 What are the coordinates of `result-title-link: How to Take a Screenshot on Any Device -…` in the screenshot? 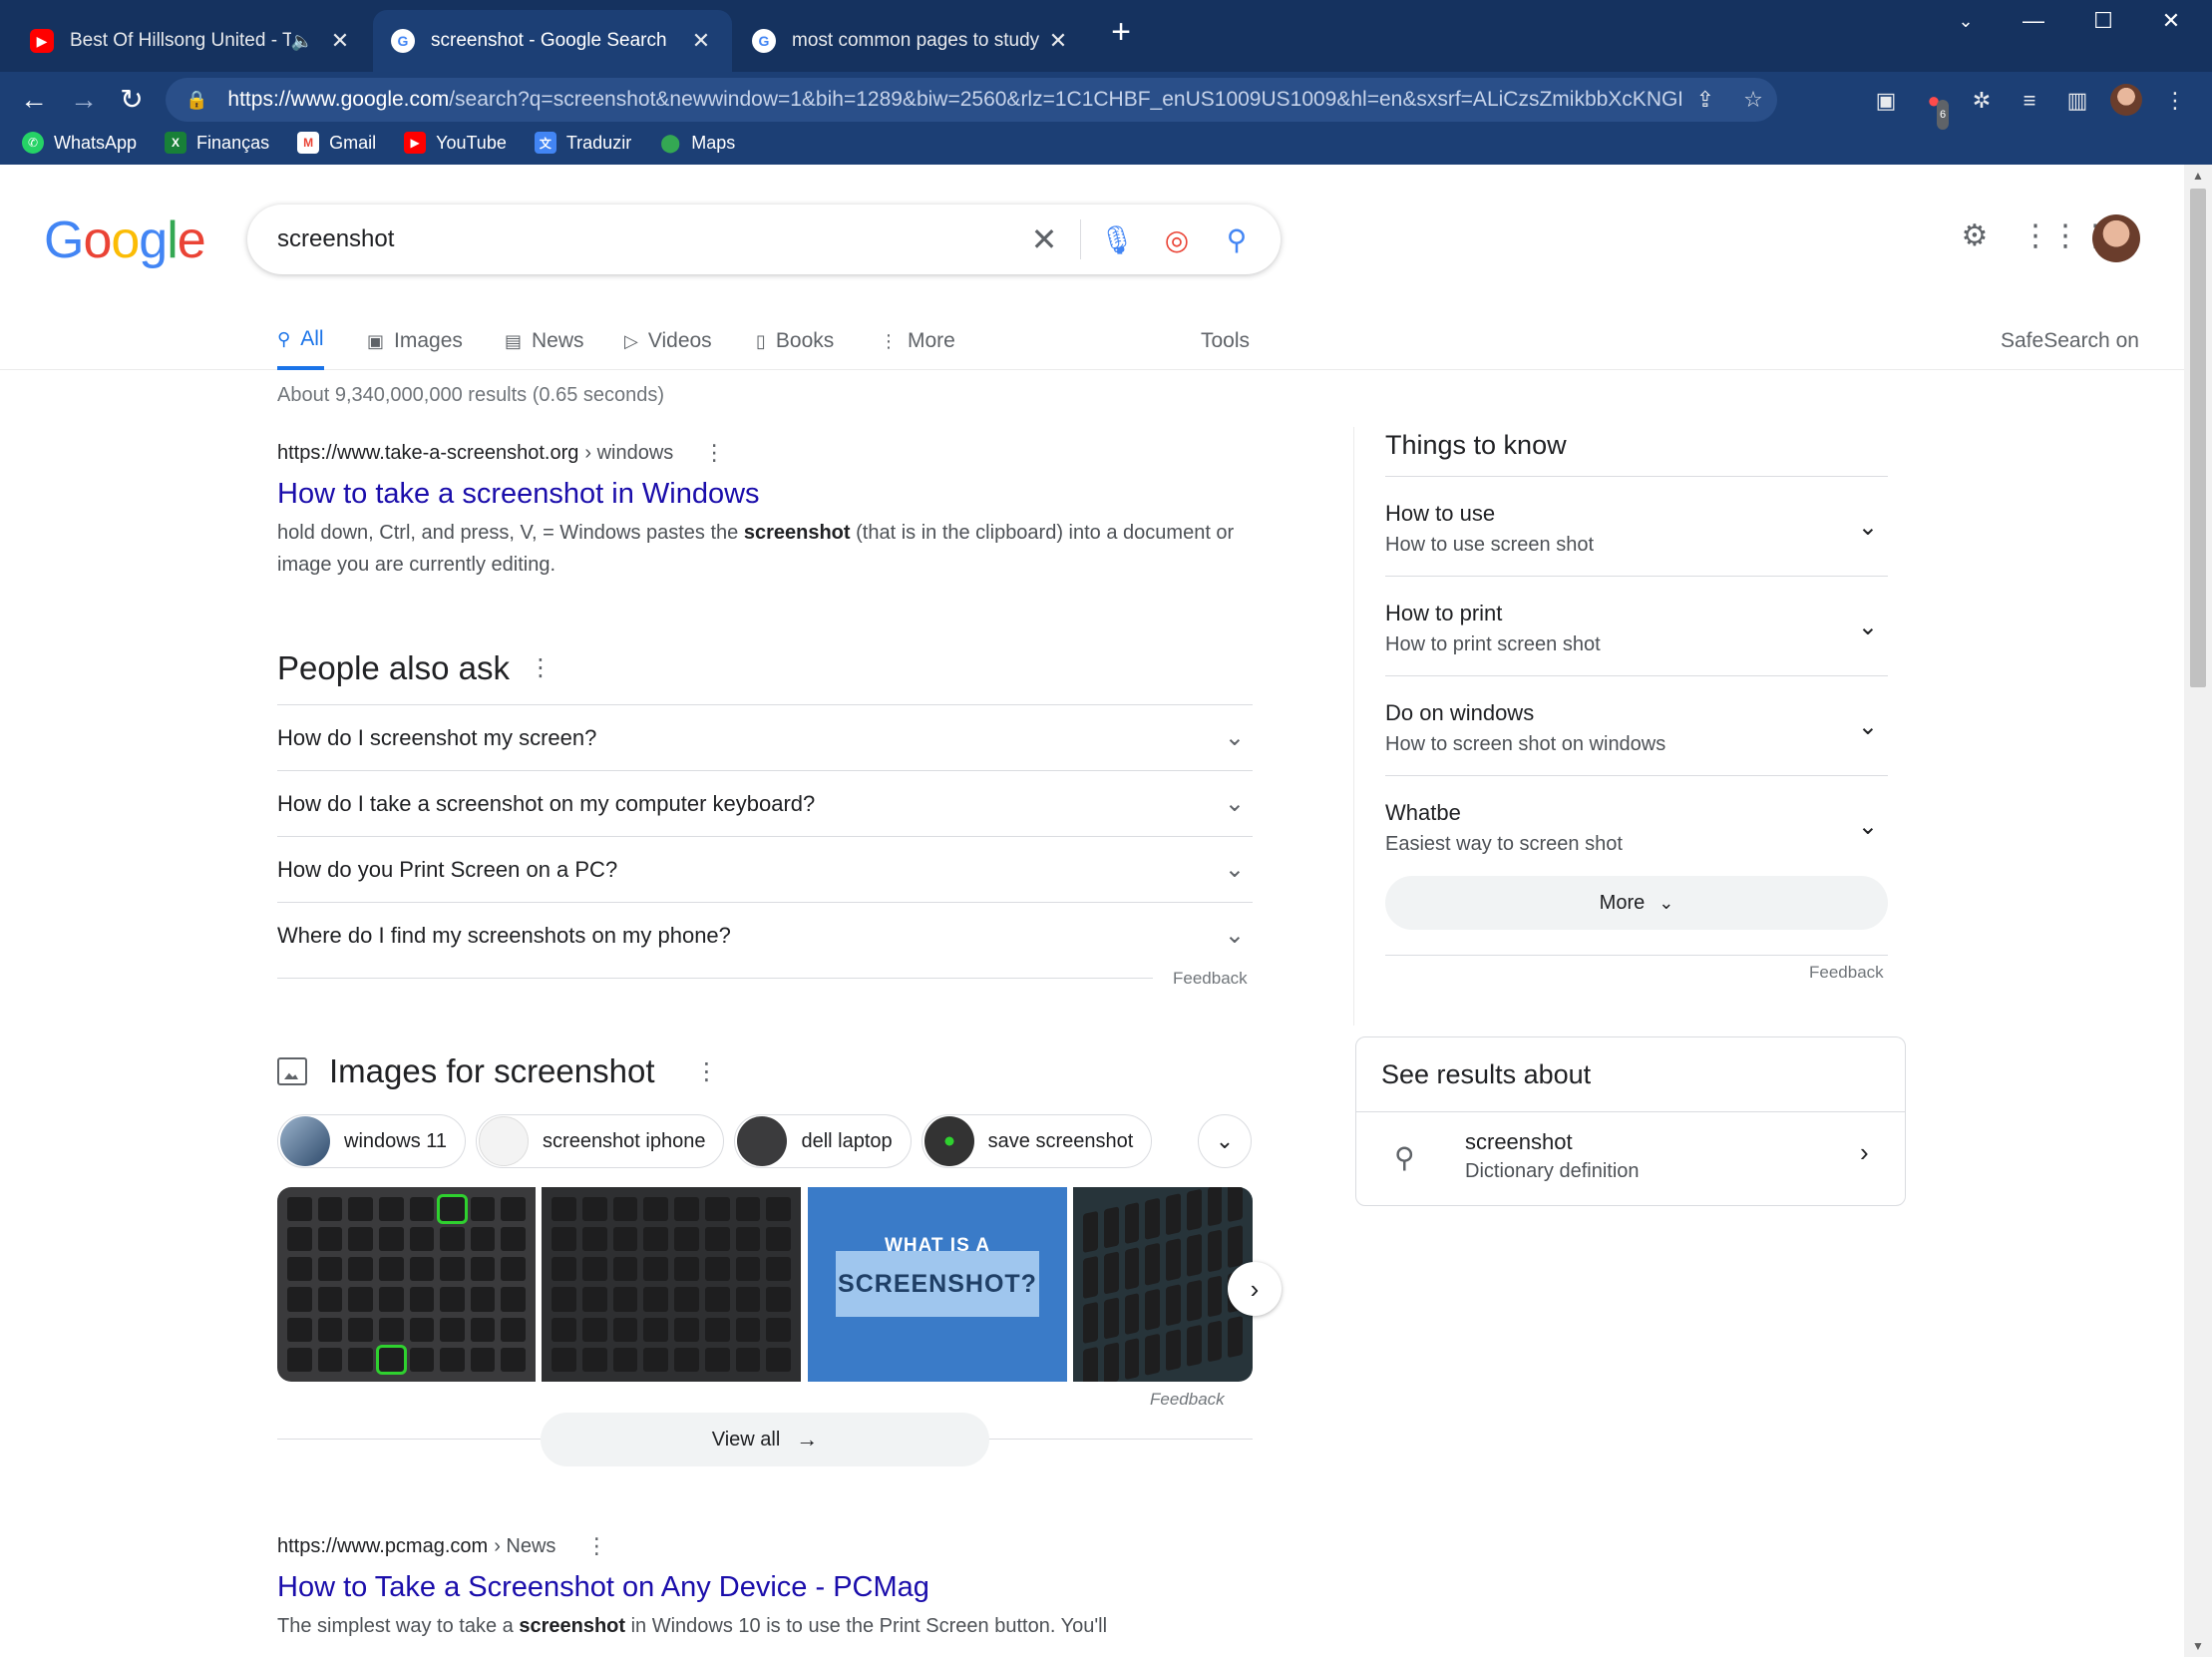 It's located at (766, 1588).